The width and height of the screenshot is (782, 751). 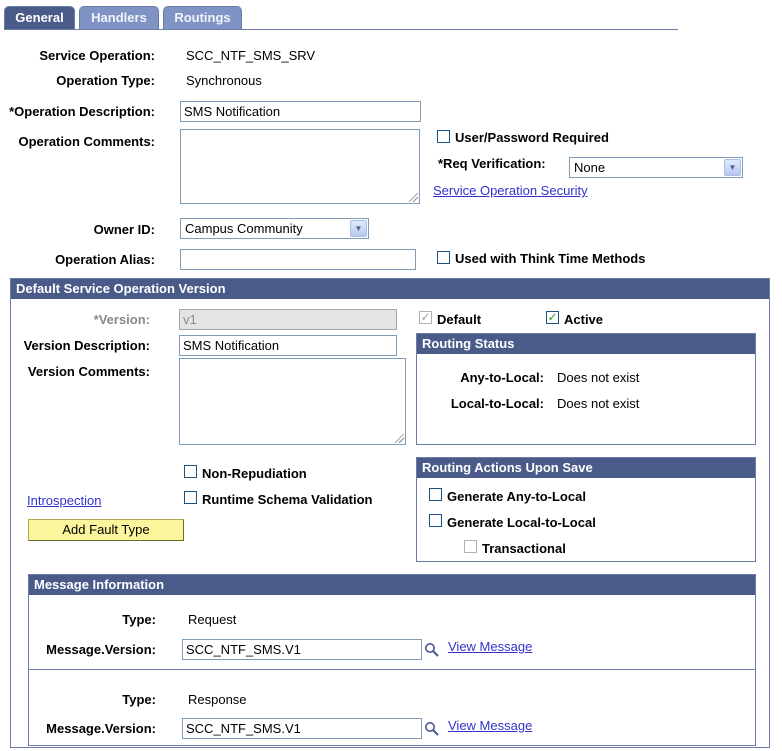 What do you see at coordinates (190, 471) in the screenshot?
I see `non-repudiation-checkbox` at bounding box center [190, 471].